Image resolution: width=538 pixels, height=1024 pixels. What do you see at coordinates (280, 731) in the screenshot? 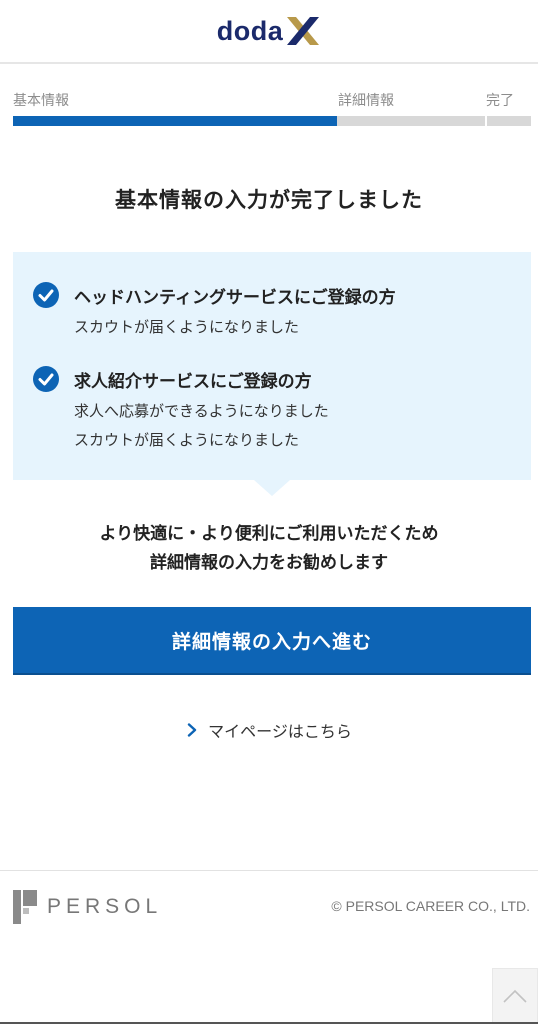
I see `mypage-link-label: マイページはこちら` at bounding box center [280, 731].